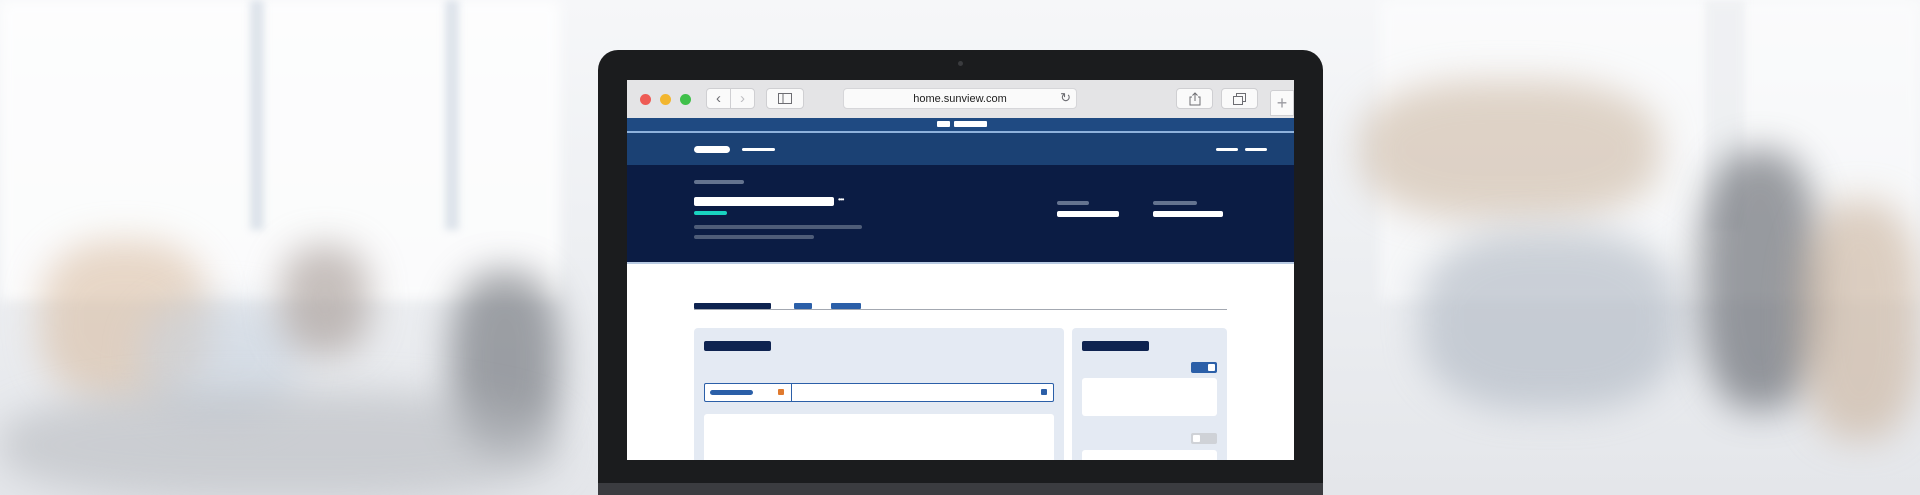 The image size is (1920, 495). What do you see at coordinates (764, 201) in the screenshot?
I see `page-title-placeholder` at bounding box center [764, 201].